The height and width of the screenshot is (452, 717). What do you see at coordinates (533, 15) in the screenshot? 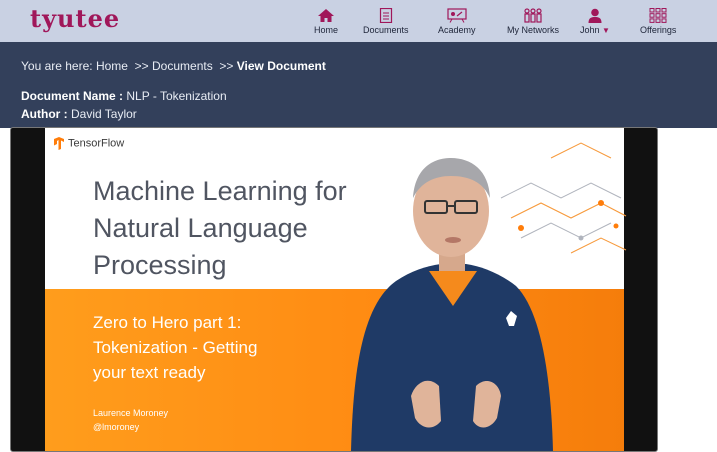
I see `network-icon` at bounding box center [533, 15].